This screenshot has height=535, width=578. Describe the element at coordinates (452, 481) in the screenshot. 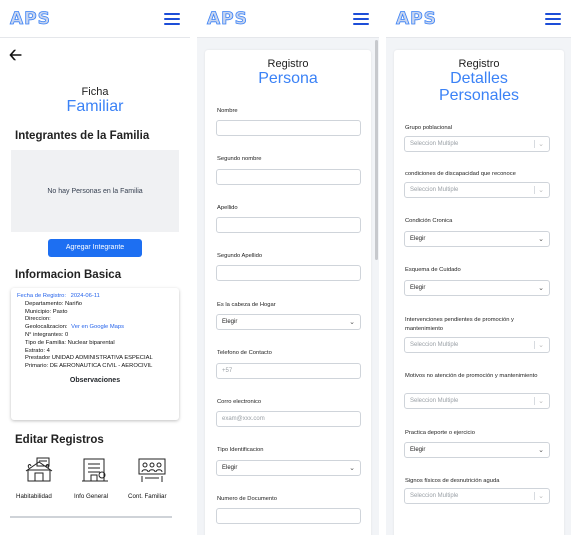

I see `desnutricion-label: Signos físicos de desnutrición aguda` at that location.